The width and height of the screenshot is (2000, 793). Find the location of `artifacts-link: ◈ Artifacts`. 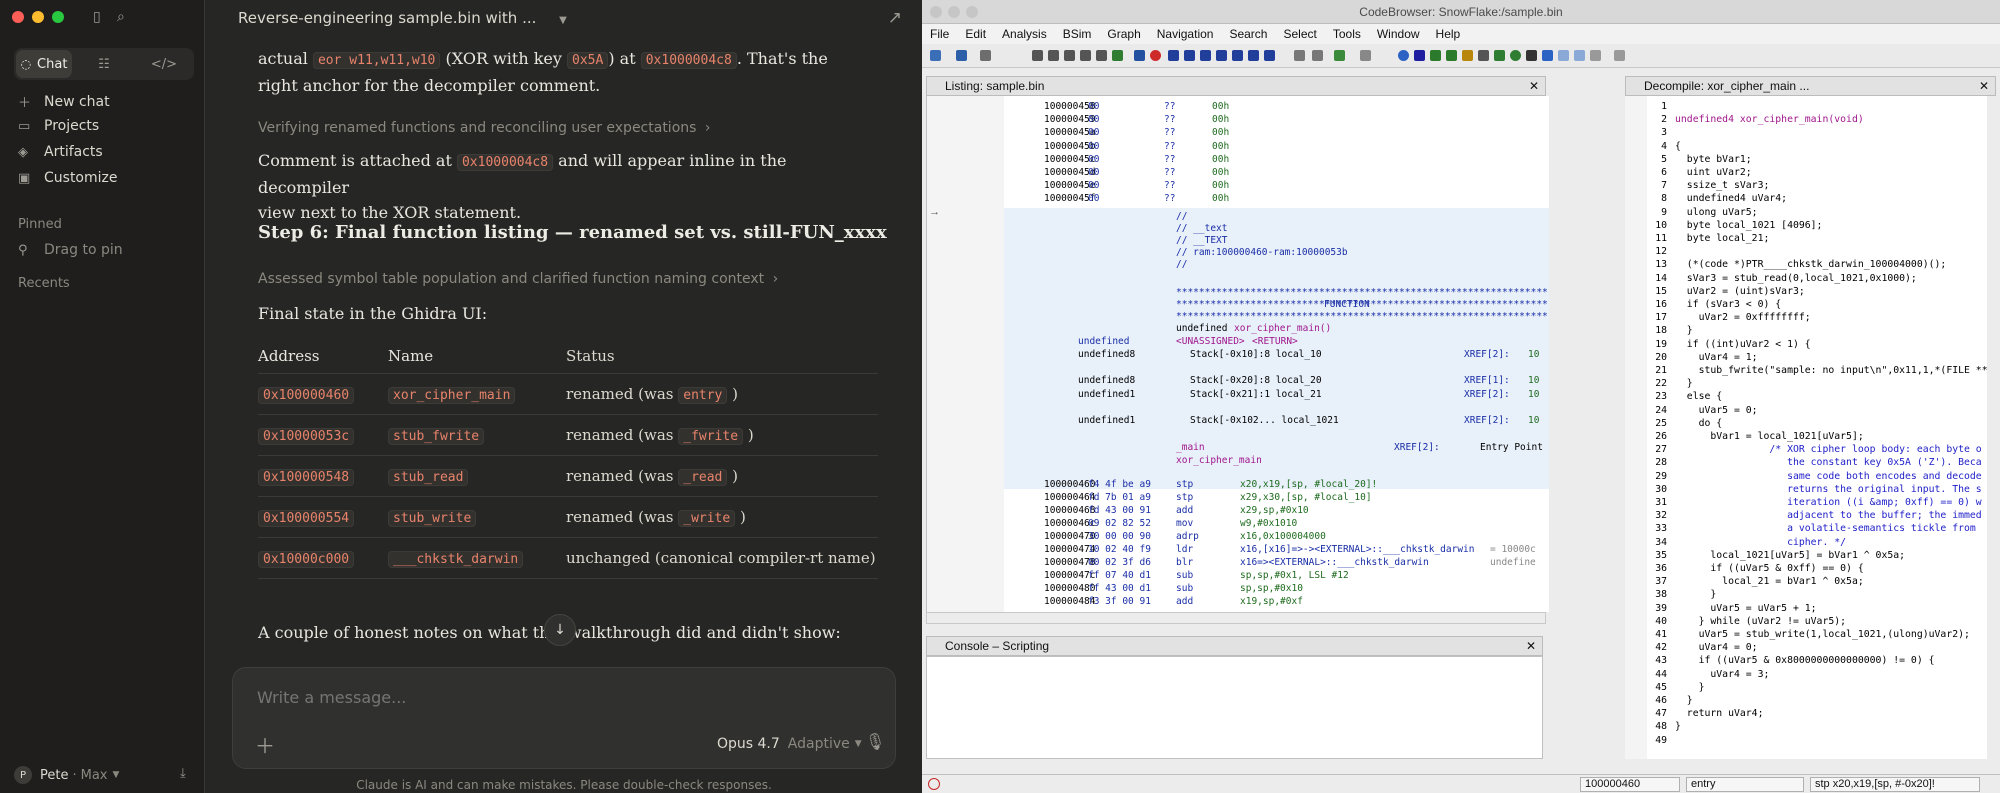

artifacts-link: ◈ Artifacts is located at coordinates (60, 152).